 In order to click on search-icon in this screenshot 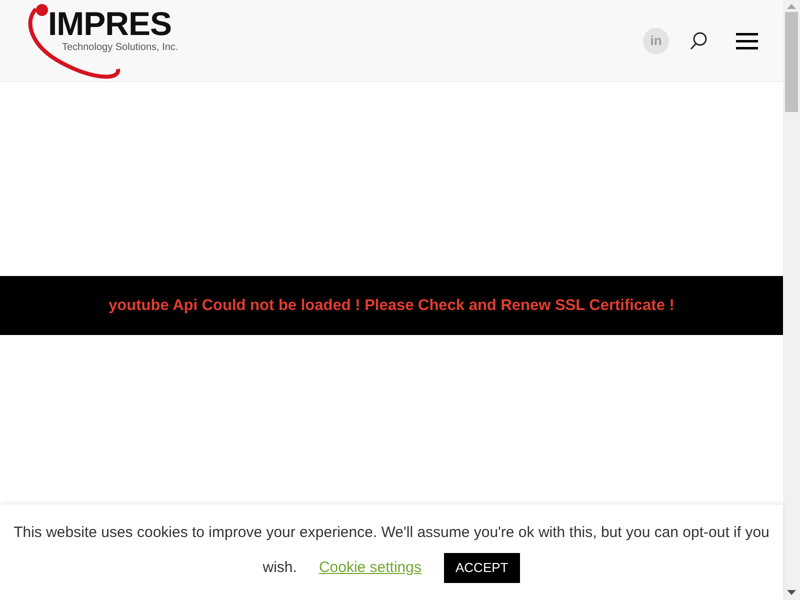, I will do `click(699, 40)`.